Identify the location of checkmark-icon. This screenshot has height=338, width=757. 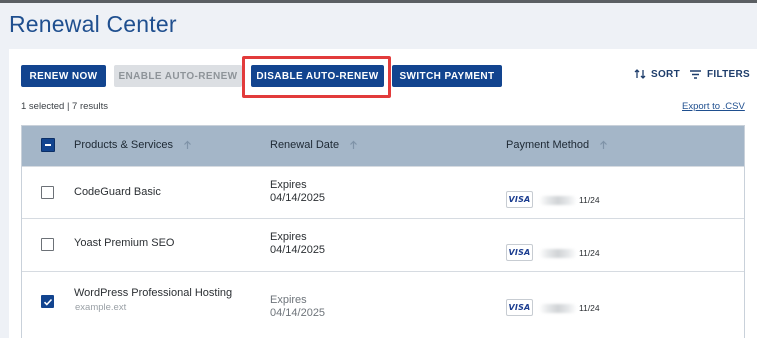
(48, 302).